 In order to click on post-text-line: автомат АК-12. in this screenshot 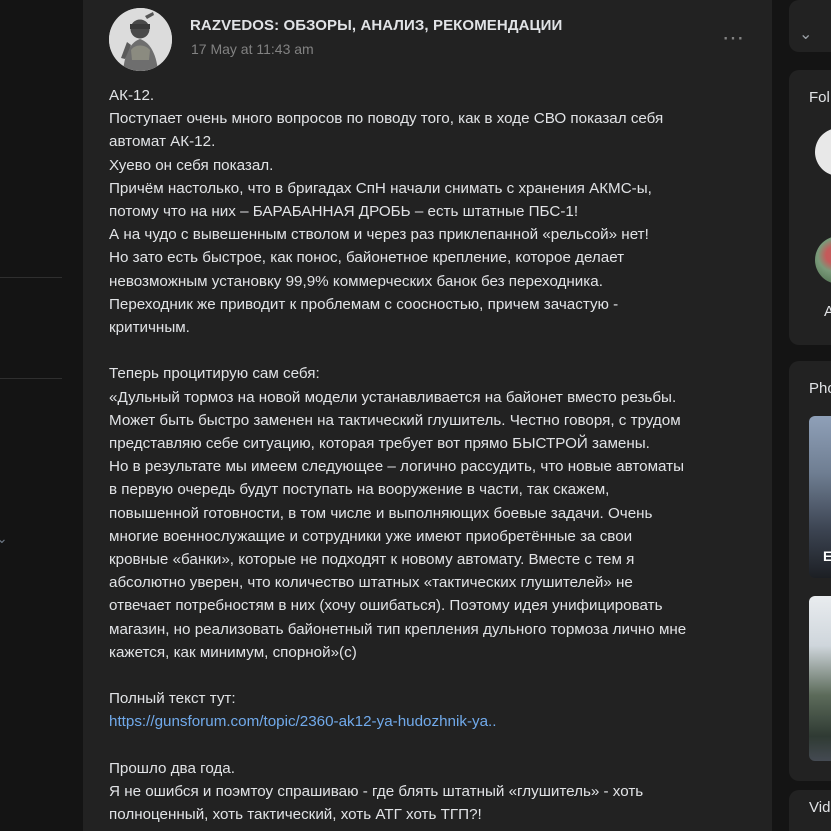, I will do `click(162, 142)`.